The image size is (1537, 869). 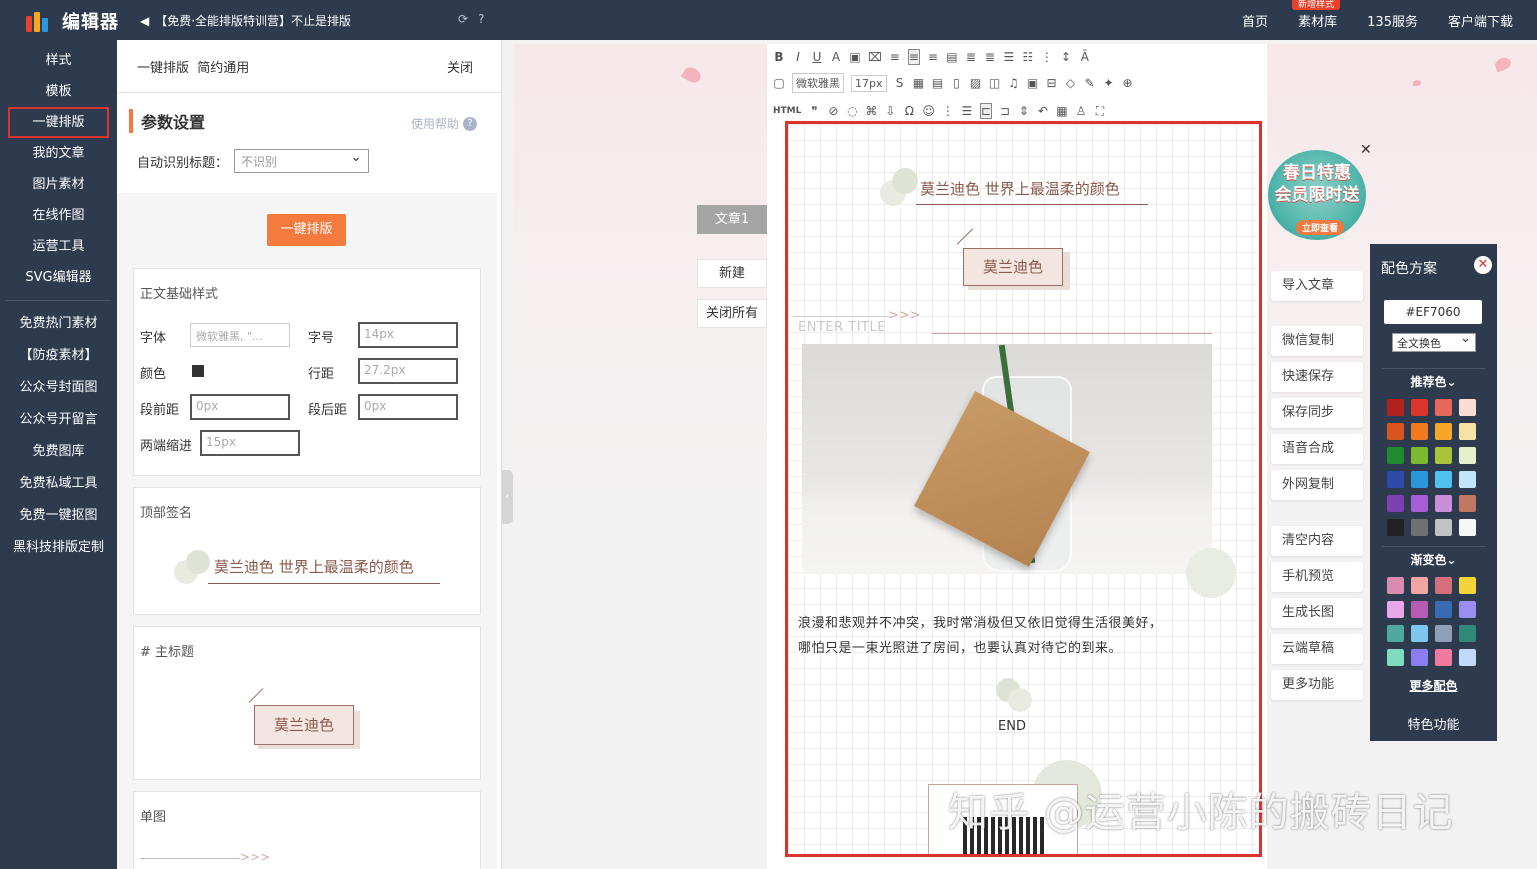 What do you see at coordinates (913, 57) in the screenshot?
I see `align-center-icon: ≡` at bounding box center [913, 57].